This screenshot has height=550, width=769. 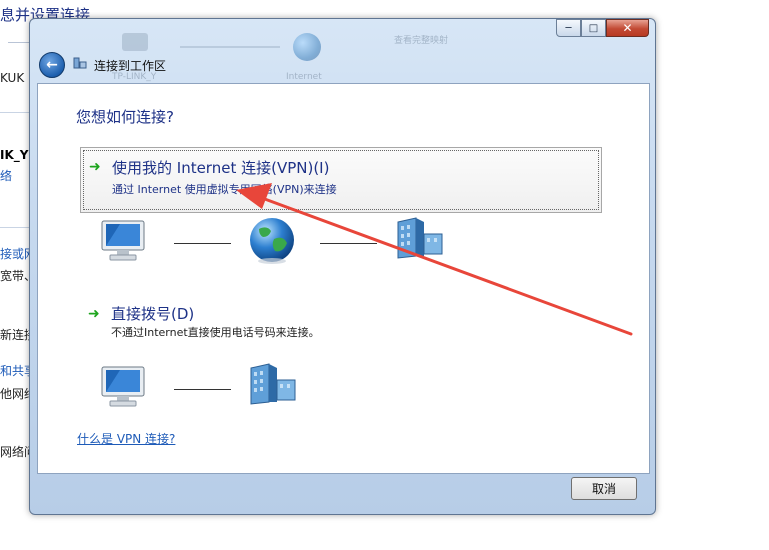 I want to click on annotation-arrow, so click(x=434, y=259).